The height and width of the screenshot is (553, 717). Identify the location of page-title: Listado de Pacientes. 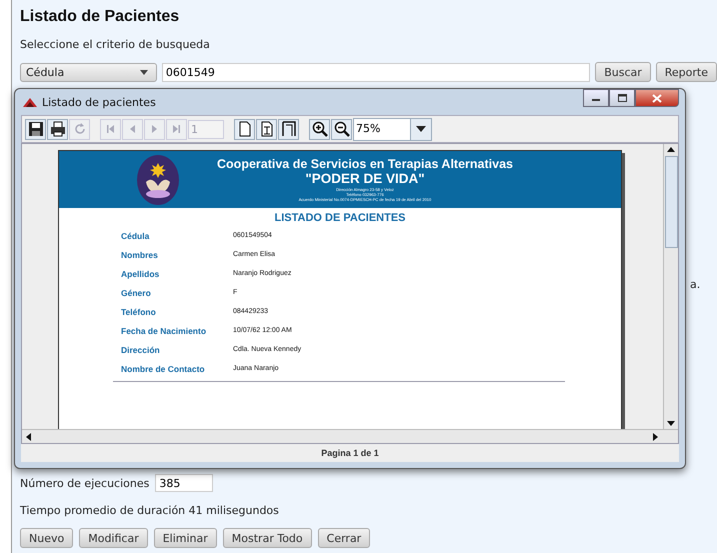
(100, 17).